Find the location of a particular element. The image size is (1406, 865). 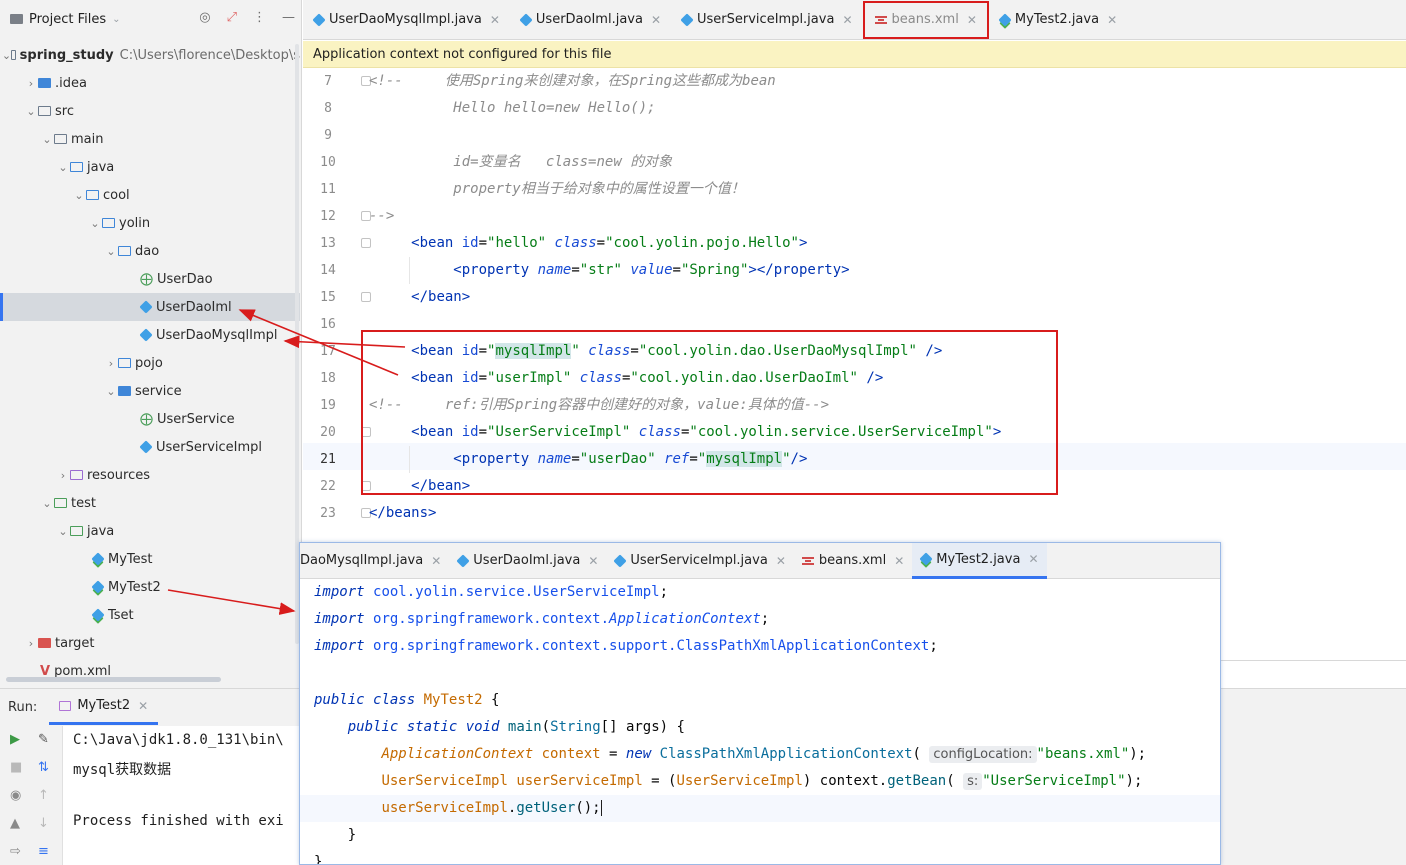

tab-mytest2: MyTest2.java ✕ is located at coordinates (1058, 20).